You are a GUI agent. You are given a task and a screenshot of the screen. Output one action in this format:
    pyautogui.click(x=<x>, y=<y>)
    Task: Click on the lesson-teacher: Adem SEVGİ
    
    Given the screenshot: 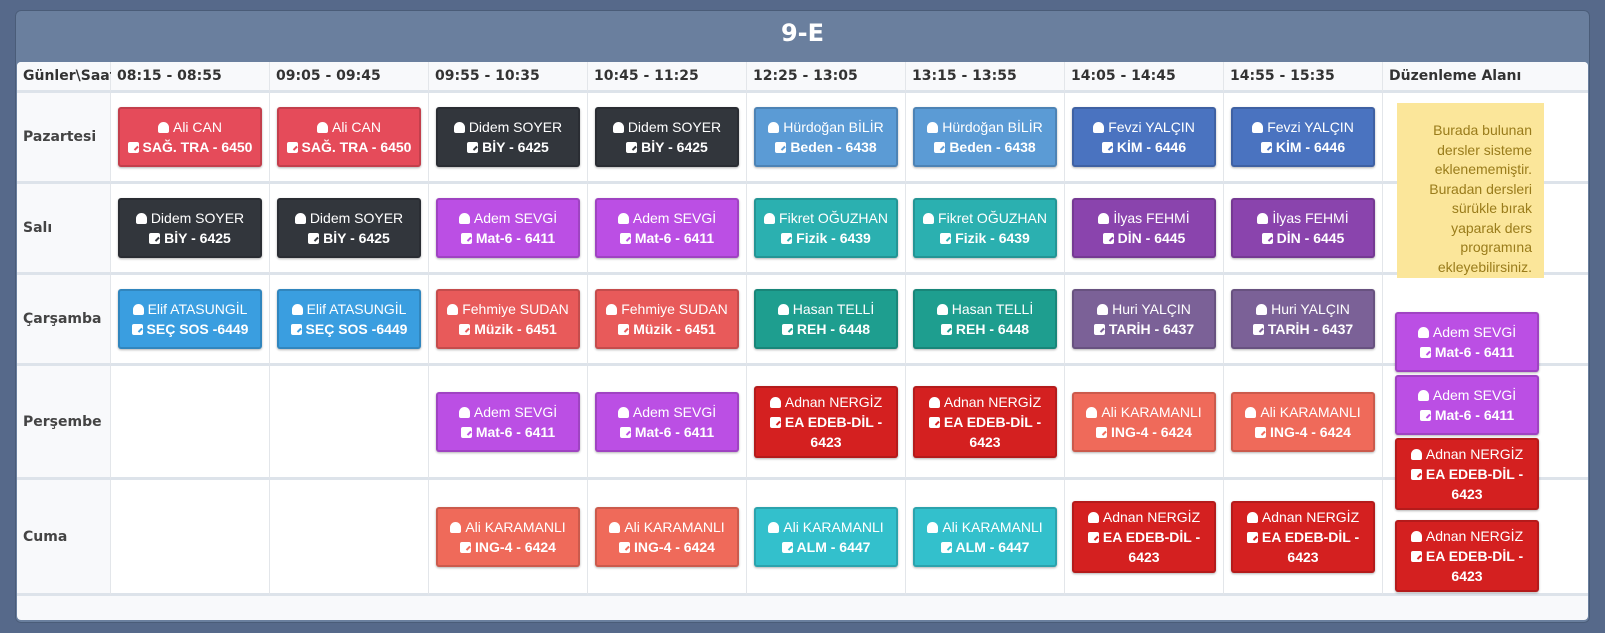 What is the action you would take?
    pyautogui.click(x=667, y=218)
    